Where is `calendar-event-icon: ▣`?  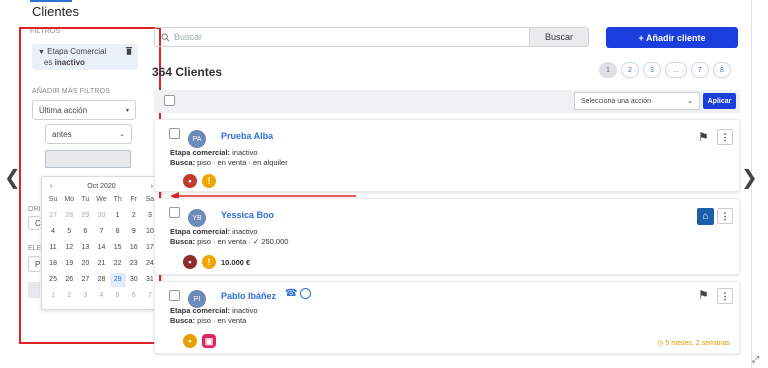 calendar-event-icon: ▣ is located at coordinates (209, 341).